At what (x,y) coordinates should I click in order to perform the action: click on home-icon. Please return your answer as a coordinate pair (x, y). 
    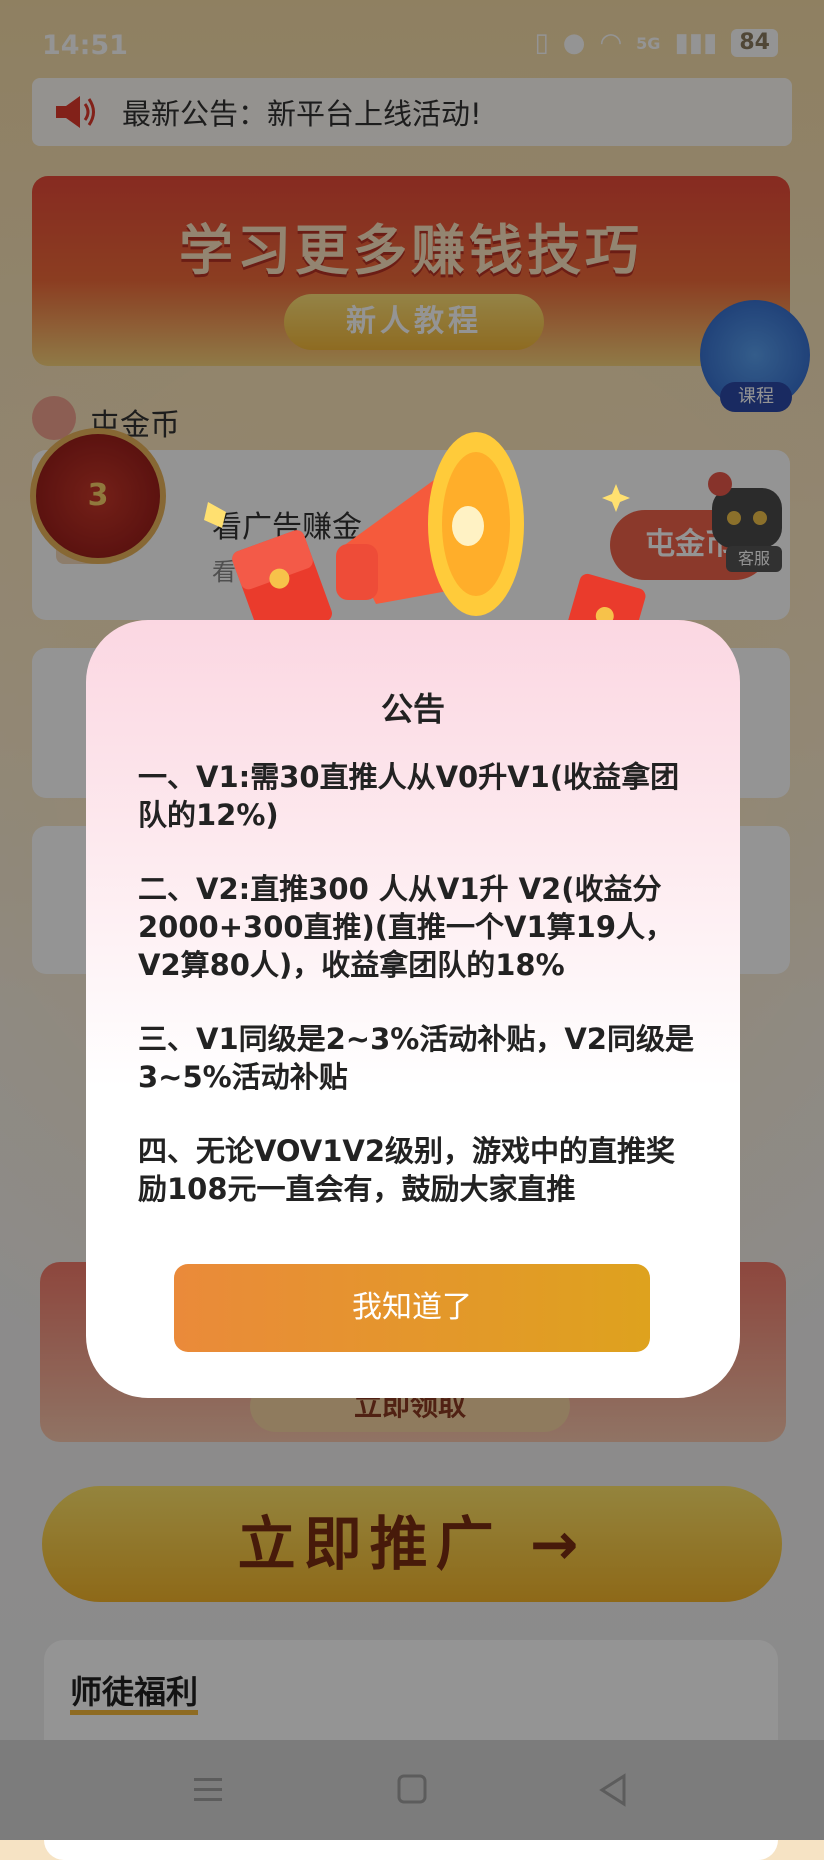
    Looking at the image, I should click on (412, 1790).